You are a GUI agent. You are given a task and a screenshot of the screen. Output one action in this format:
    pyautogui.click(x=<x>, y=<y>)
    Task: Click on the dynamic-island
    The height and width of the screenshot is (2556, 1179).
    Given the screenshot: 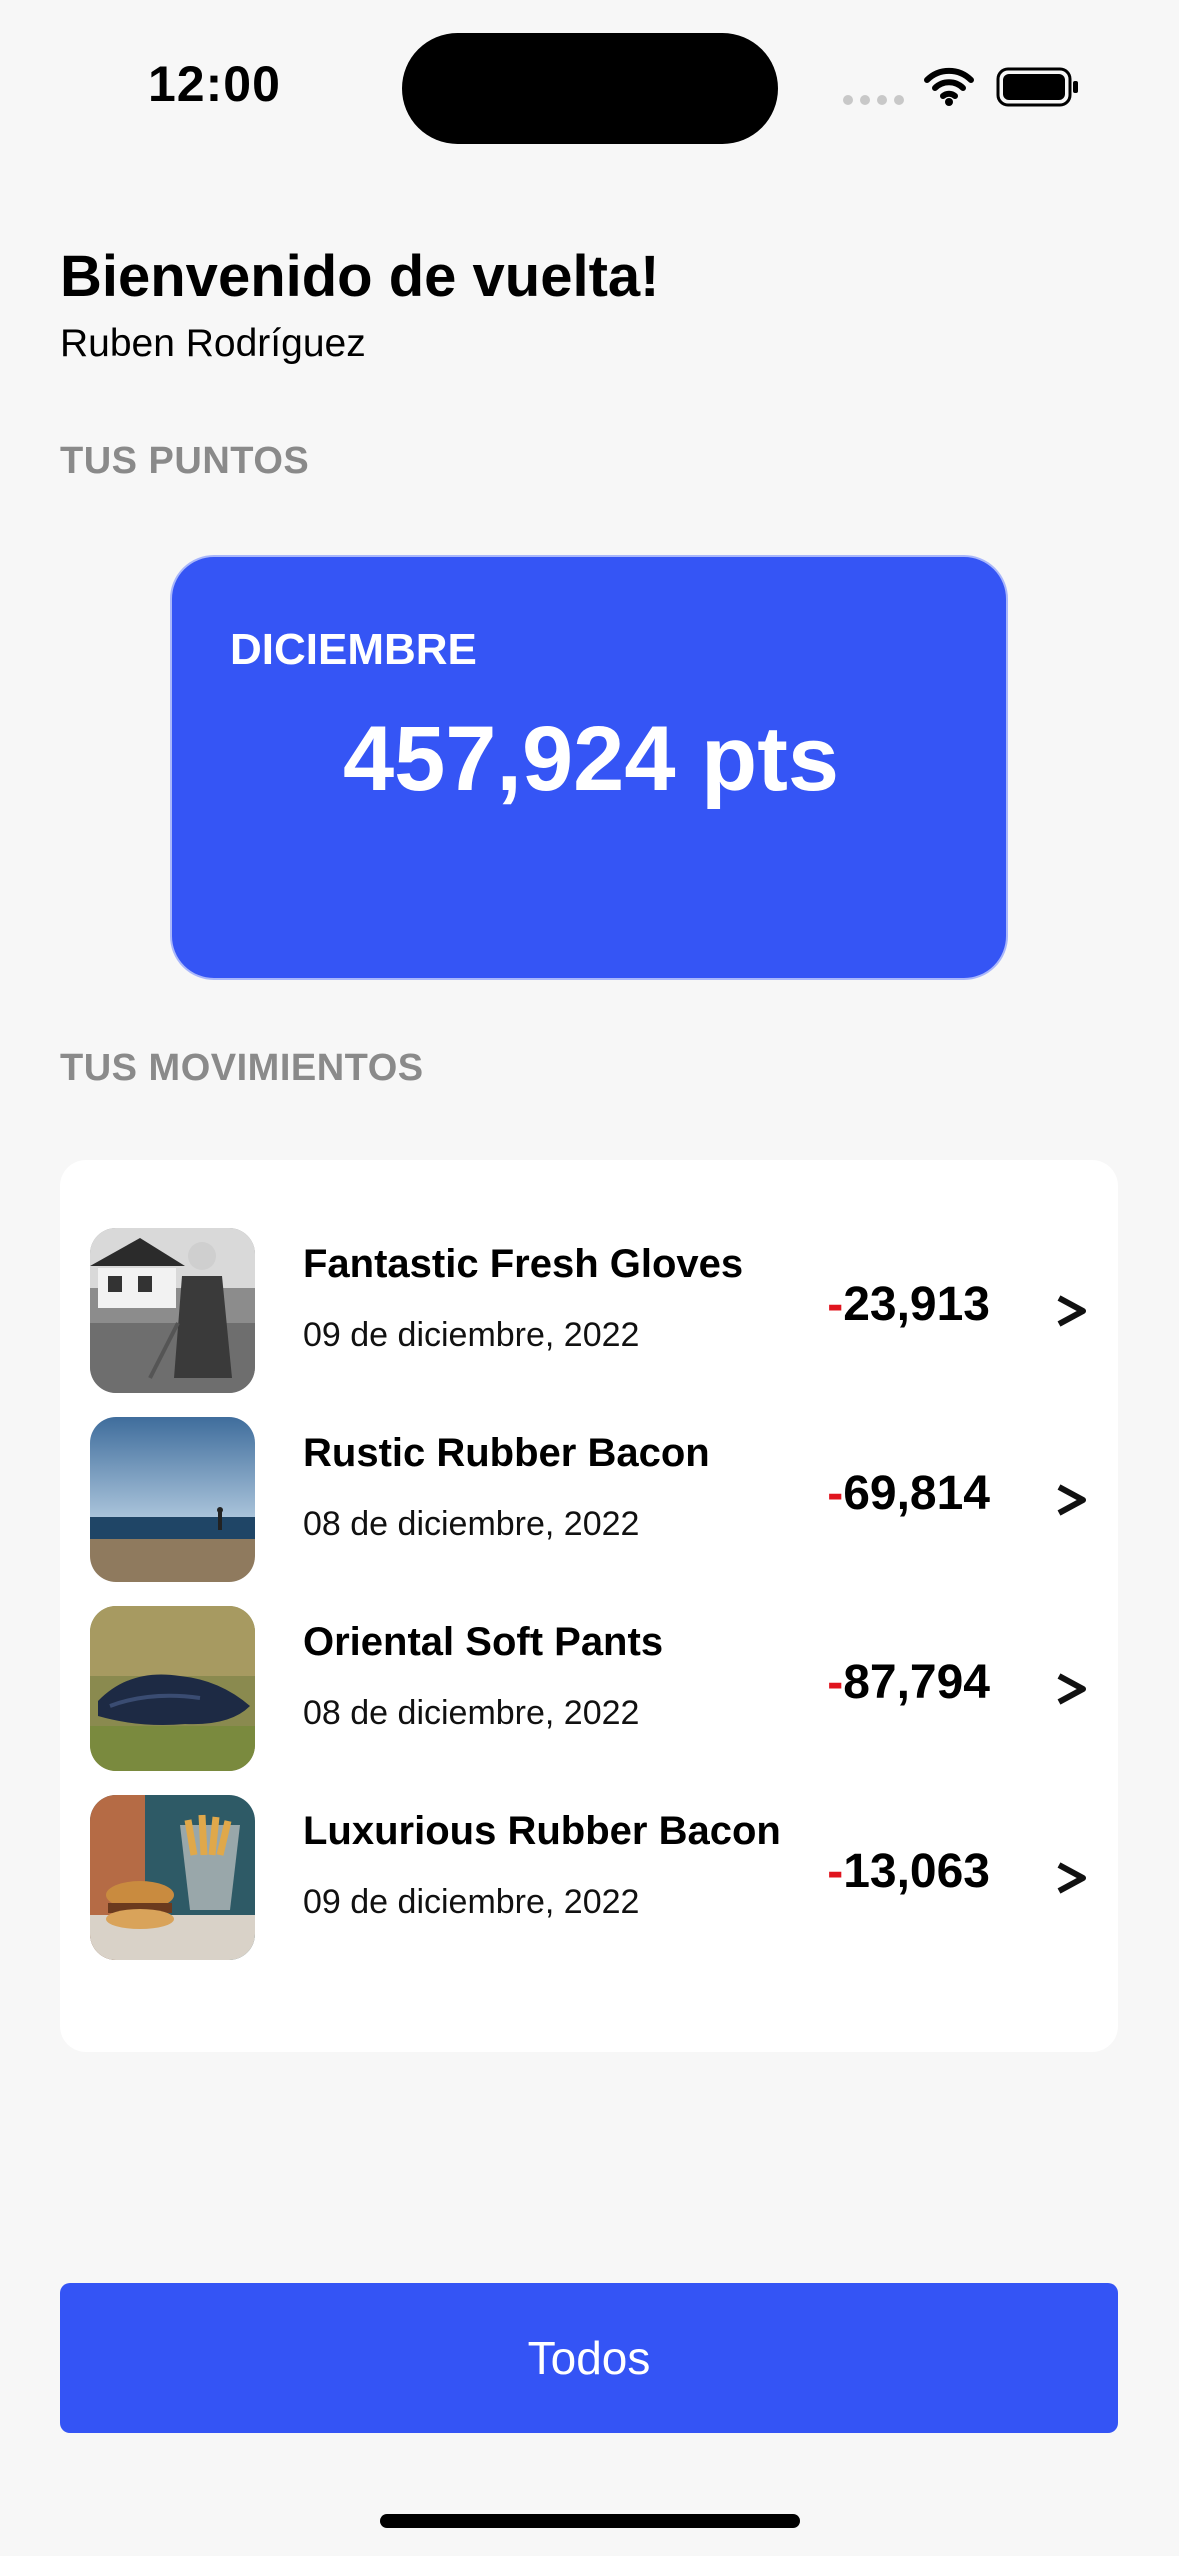 What is the action you would take?
    pyautogui.click(x=590, y=88)
    